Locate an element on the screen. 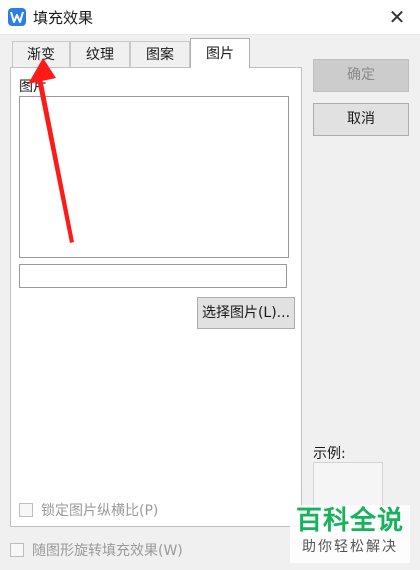 This screenshot has width=420, height=570. rotate-with-shape-label: 随图形旋转填充效果(W) is located at coordinates (107, 551).